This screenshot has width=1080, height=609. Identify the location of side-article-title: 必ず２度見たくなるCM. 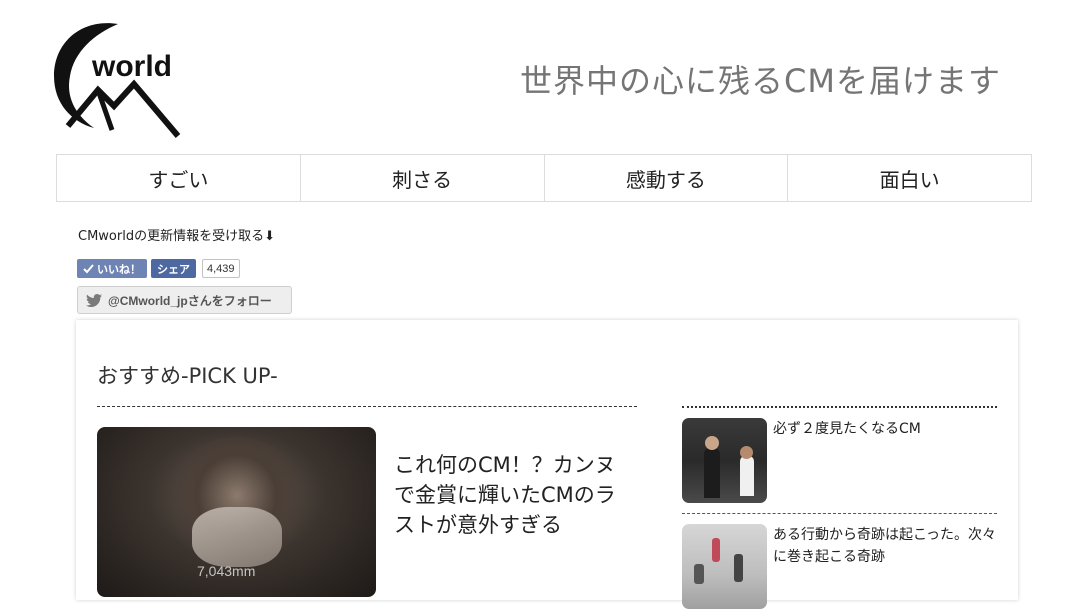
(885, 429).